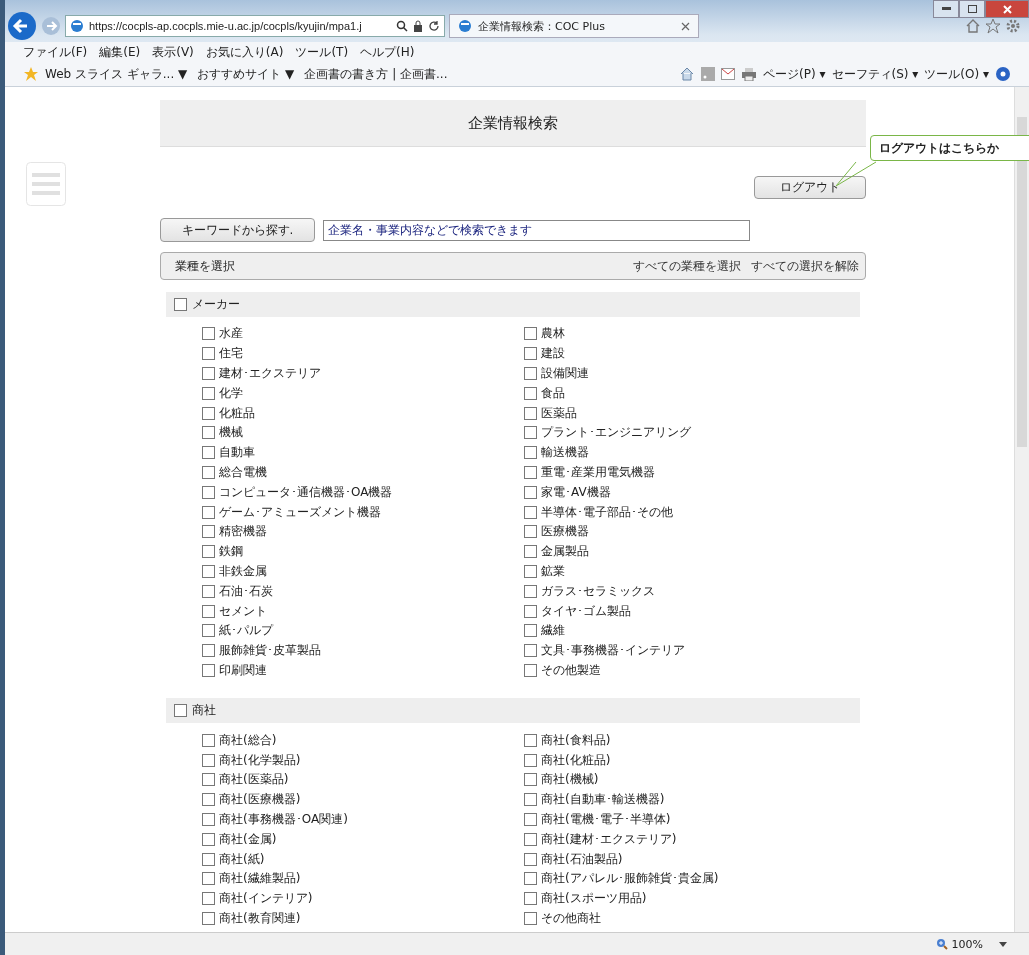 This screenshot has height=955, width=1029. I want to click on address-bar: https://cocpls-ap.cocpls.mie-u.ac.jp/cocpls/kyujin/mpa1.j, so click(255, 26).